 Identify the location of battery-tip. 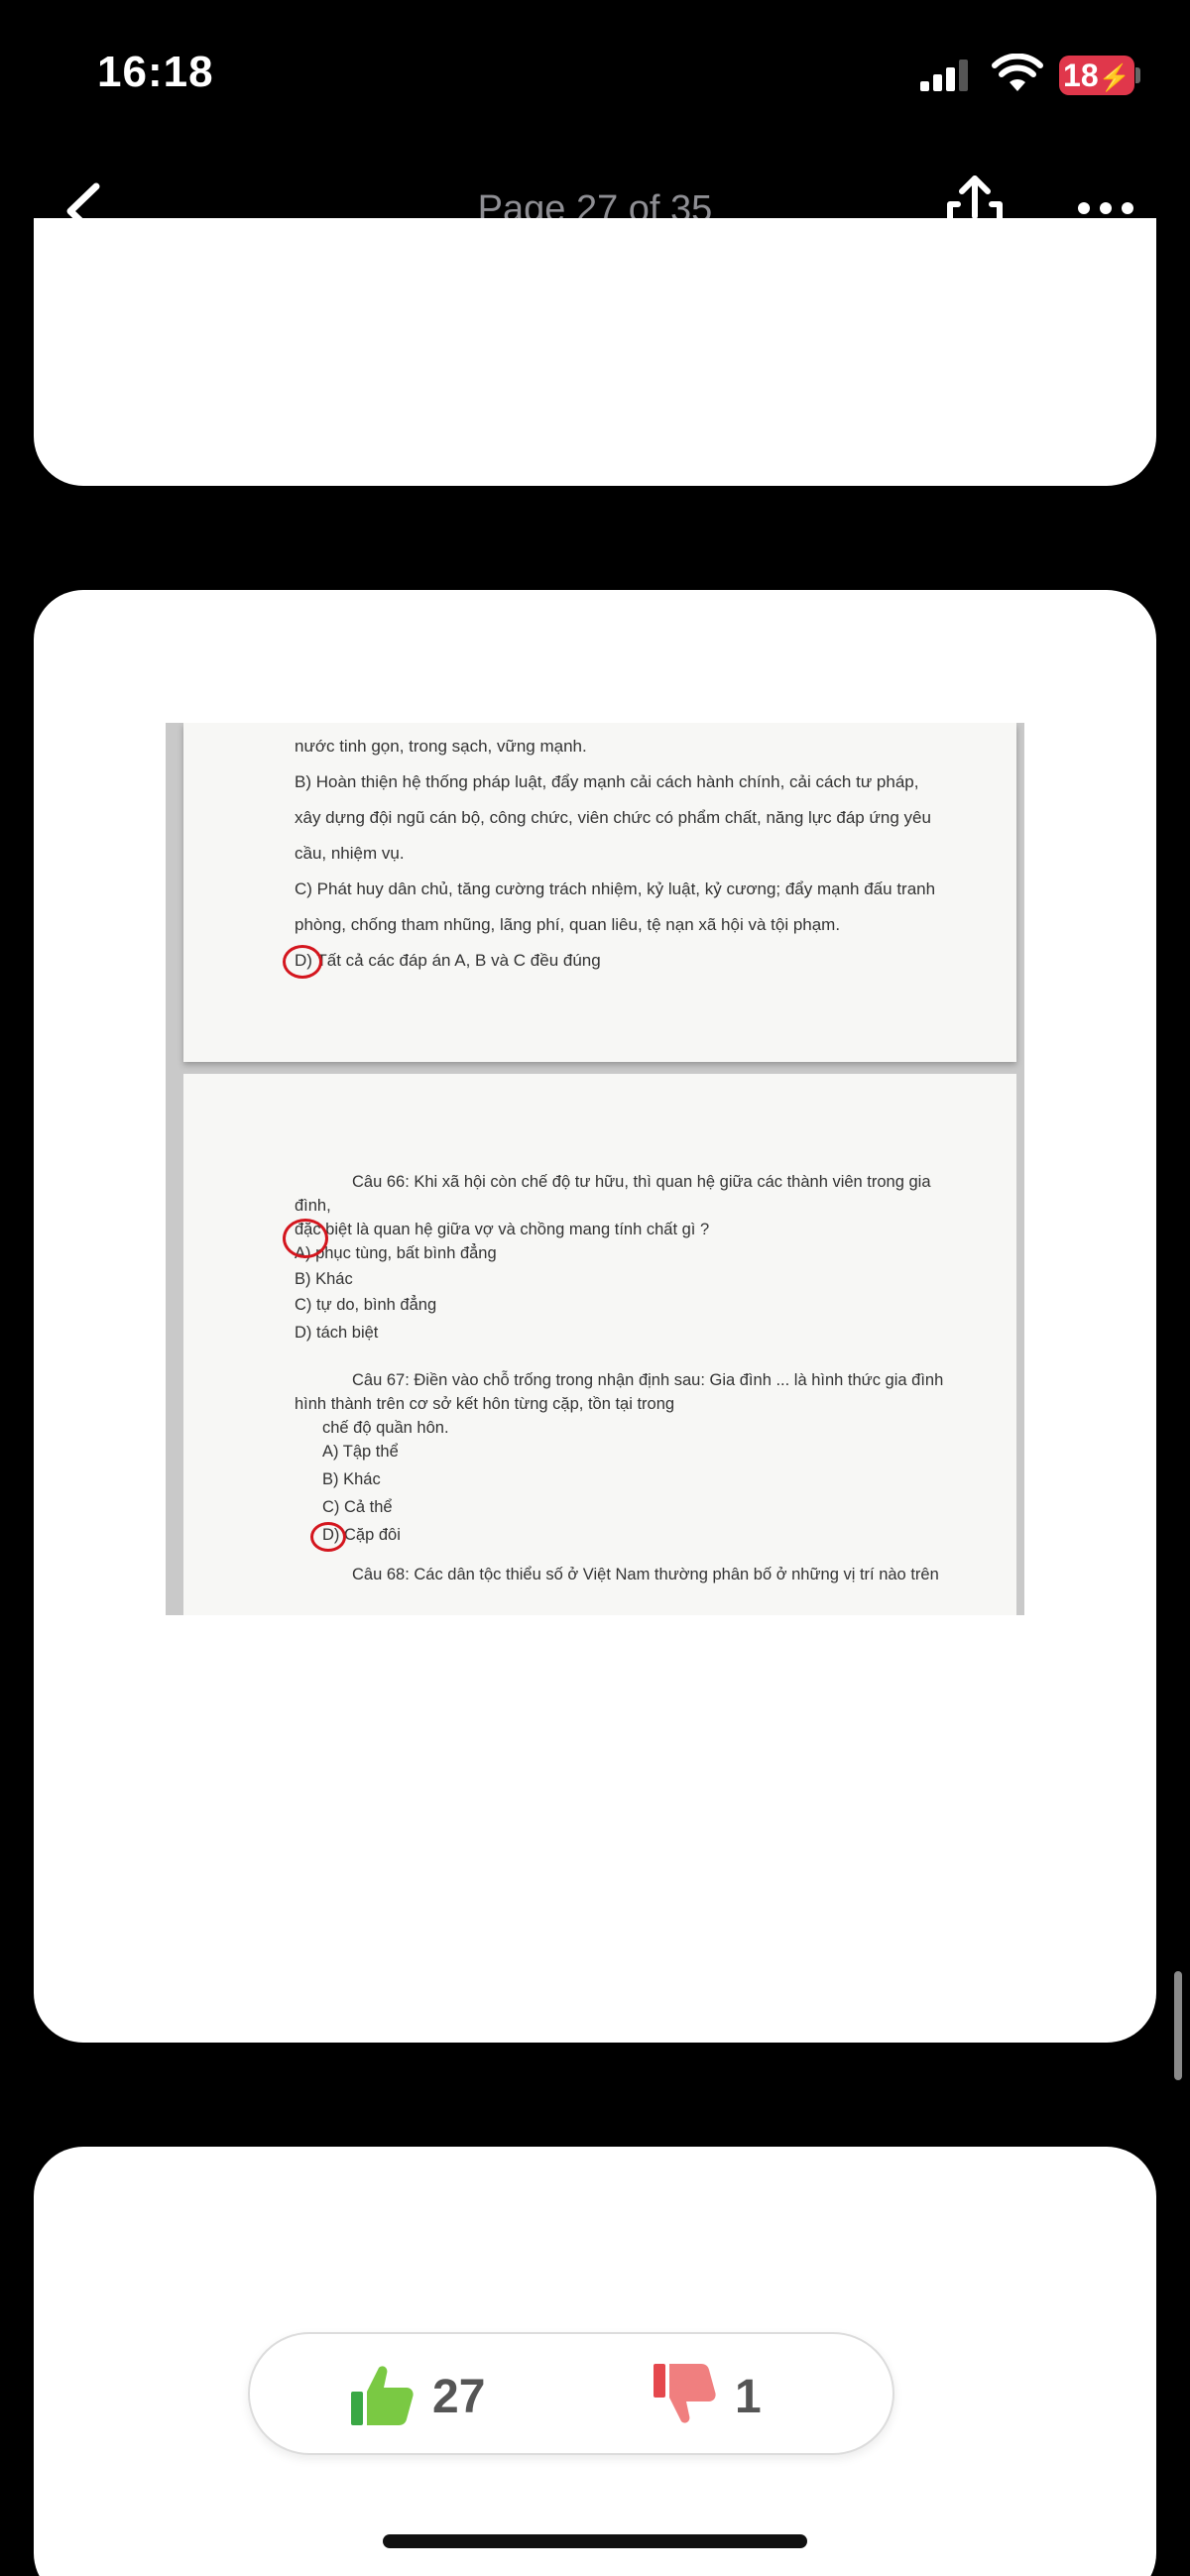
(1137, 75).